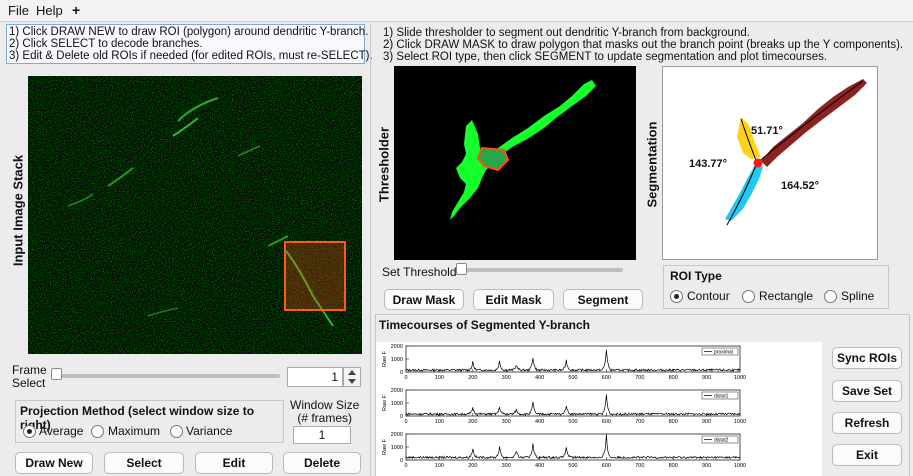  Describe the element at coordinates (234, 463) in the screenshot. I see `edit-button: Edit` at that location.